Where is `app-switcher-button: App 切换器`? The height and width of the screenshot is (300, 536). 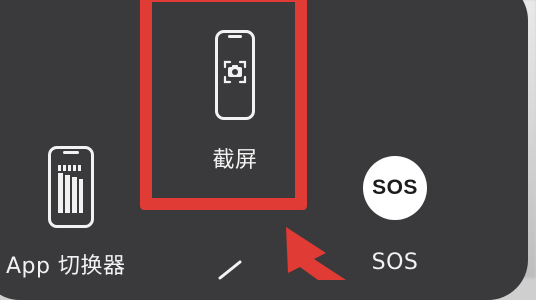
app-switcher-button: App 切换器 is located at coordinates (70, 212).